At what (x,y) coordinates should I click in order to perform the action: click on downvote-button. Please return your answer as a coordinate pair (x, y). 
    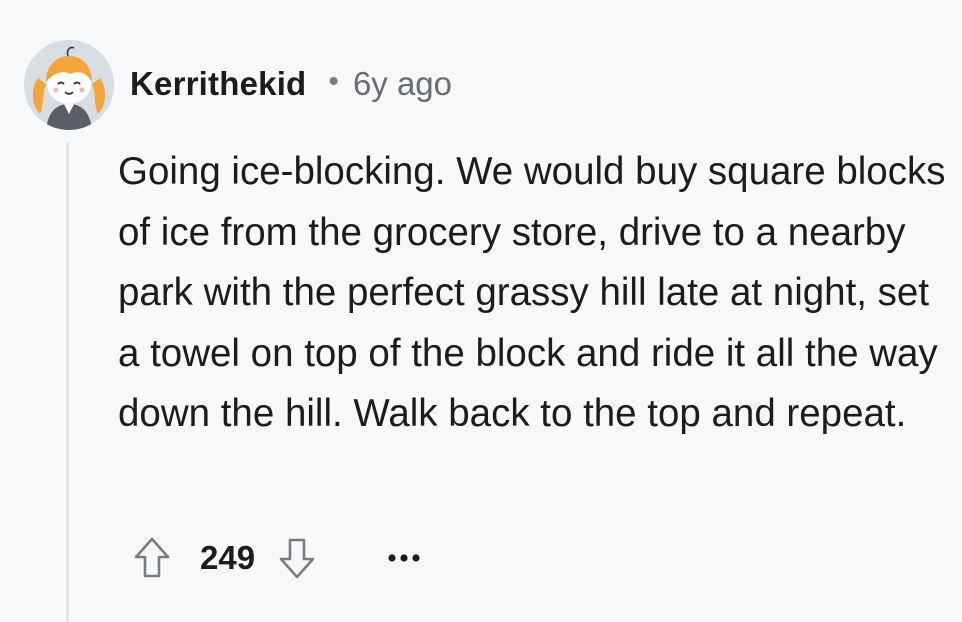
    Looking at the image, I should click on (297, 558).